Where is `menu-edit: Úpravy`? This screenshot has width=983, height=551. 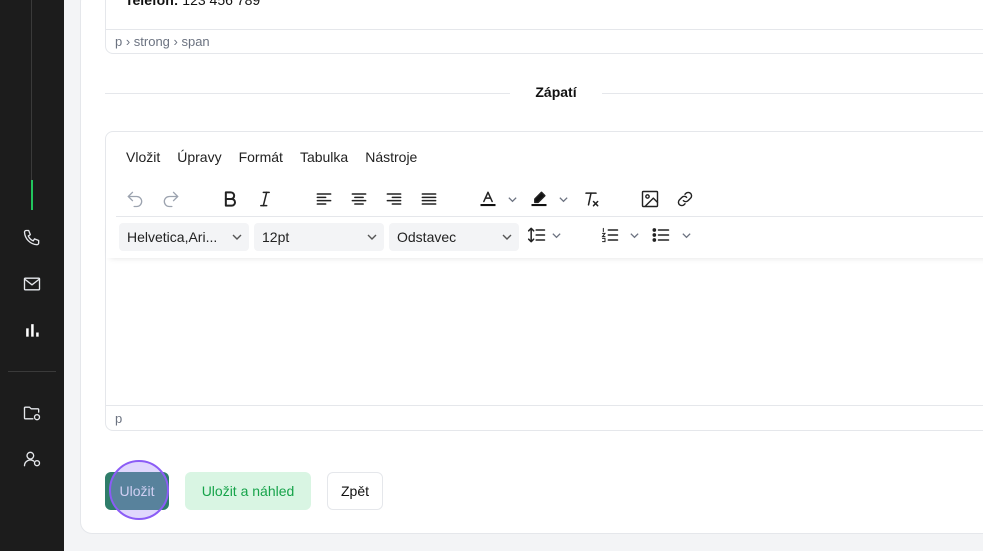 menu-edit: Úpravy is located at coordinates (199, 157).